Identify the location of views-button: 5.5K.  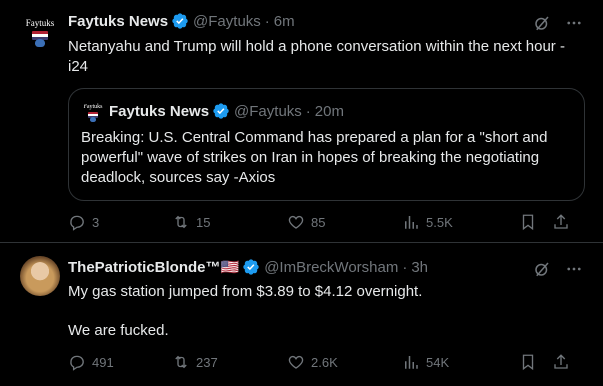
(460, 222).